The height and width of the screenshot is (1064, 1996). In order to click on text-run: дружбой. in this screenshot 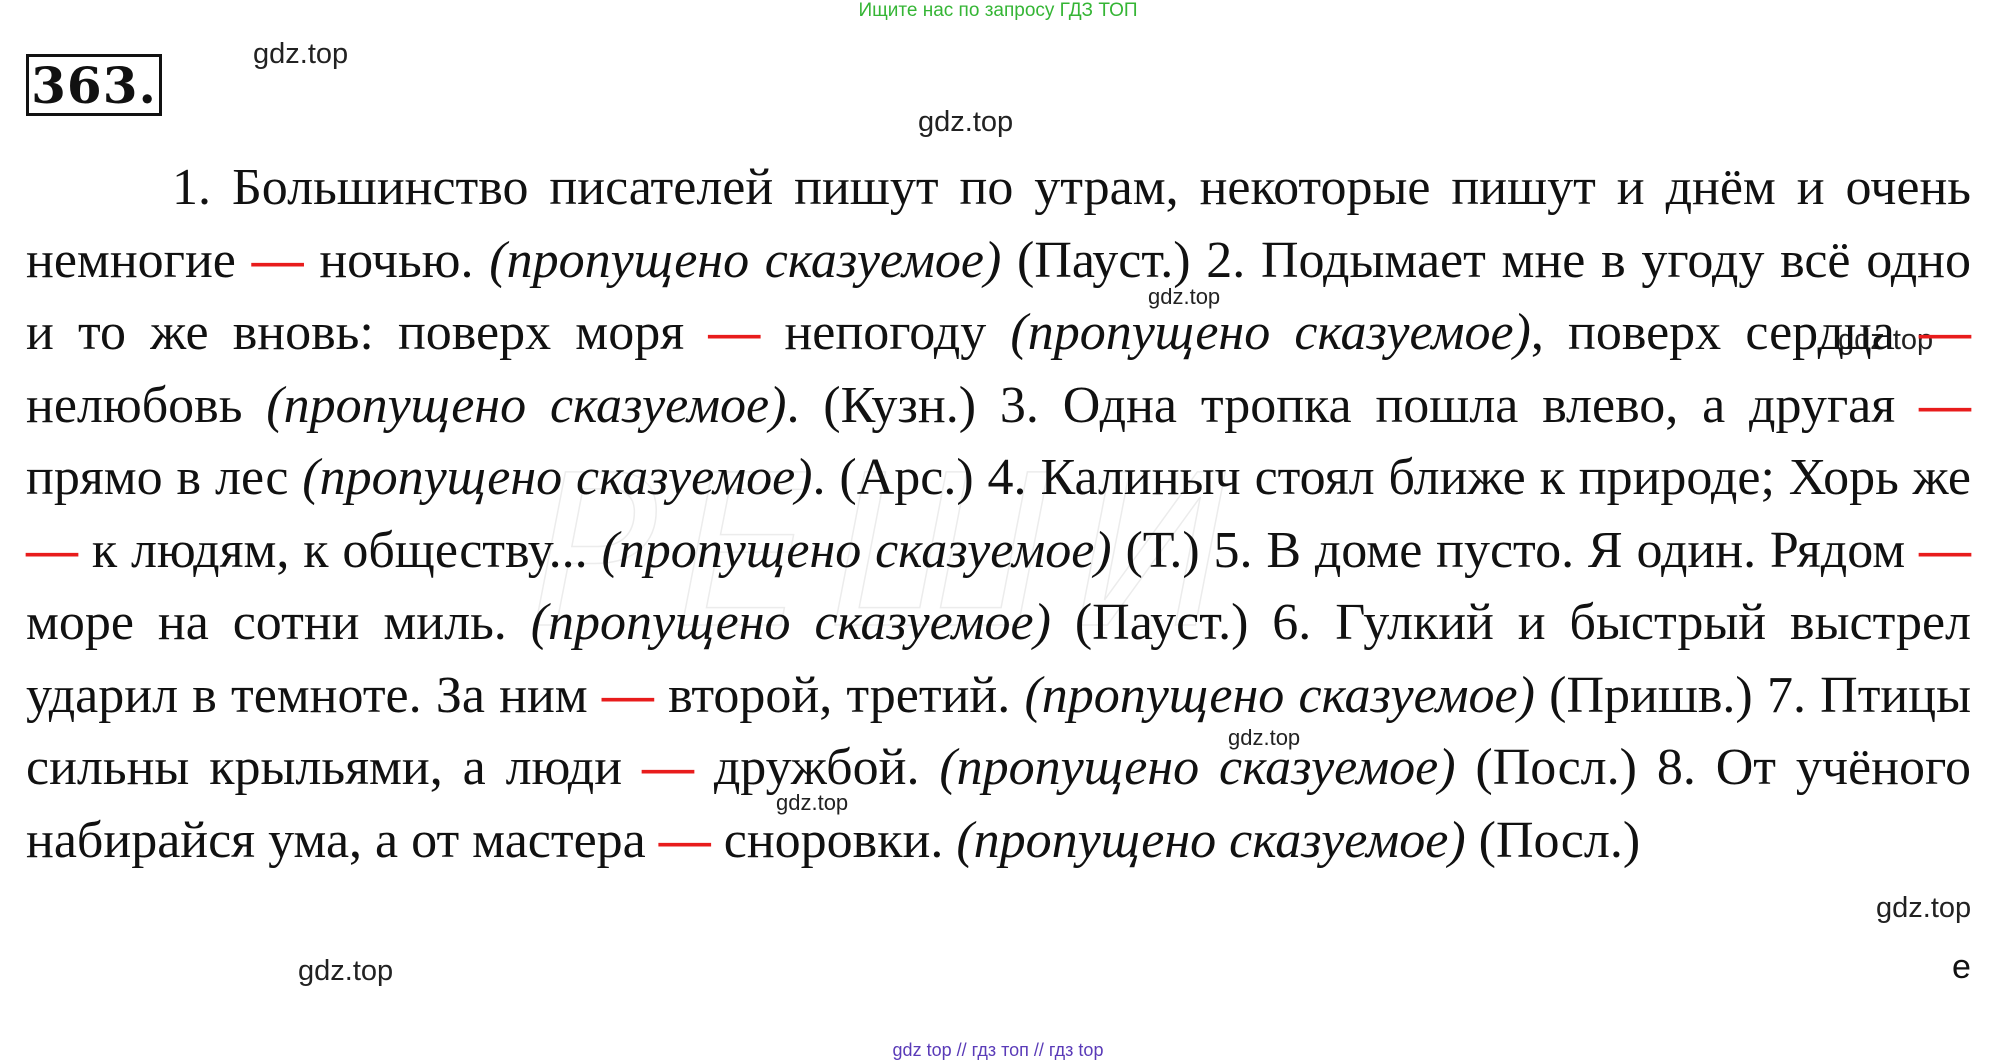, I will do `click(816, 767)`.